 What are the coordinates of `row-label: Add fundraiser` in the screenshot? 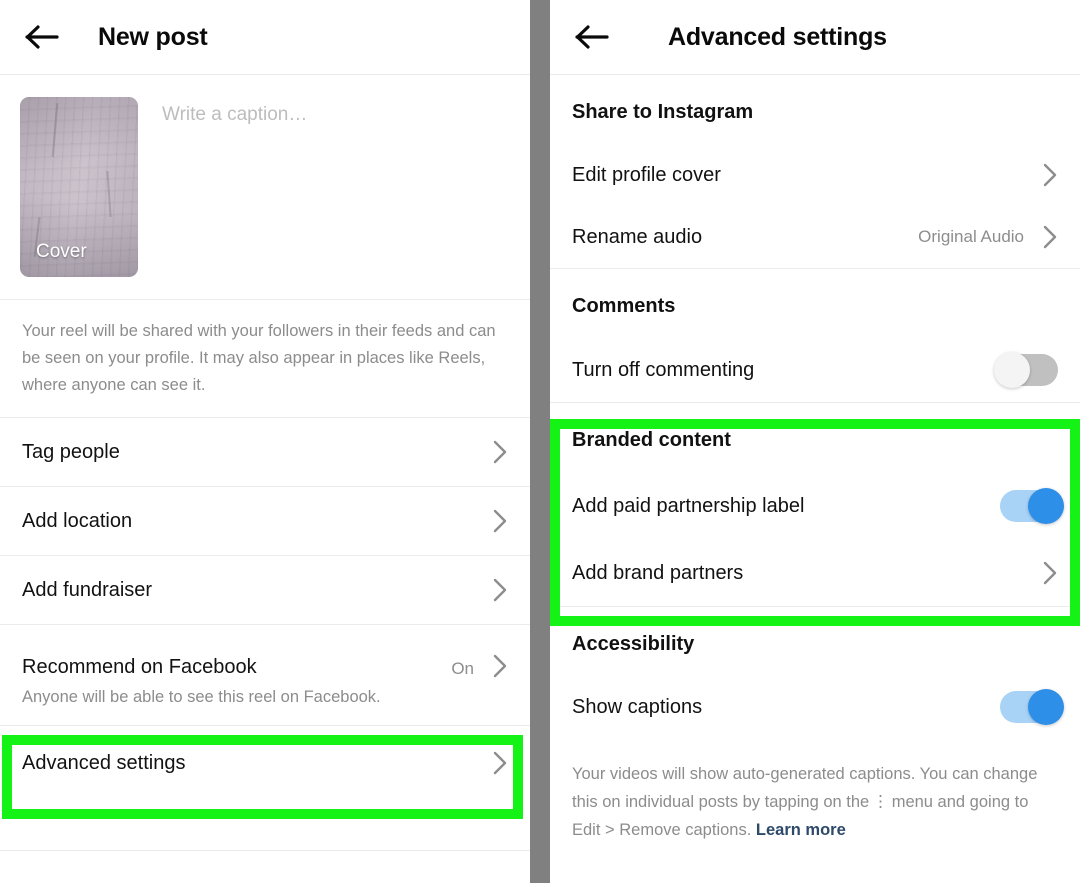 It's located at (87, 589).